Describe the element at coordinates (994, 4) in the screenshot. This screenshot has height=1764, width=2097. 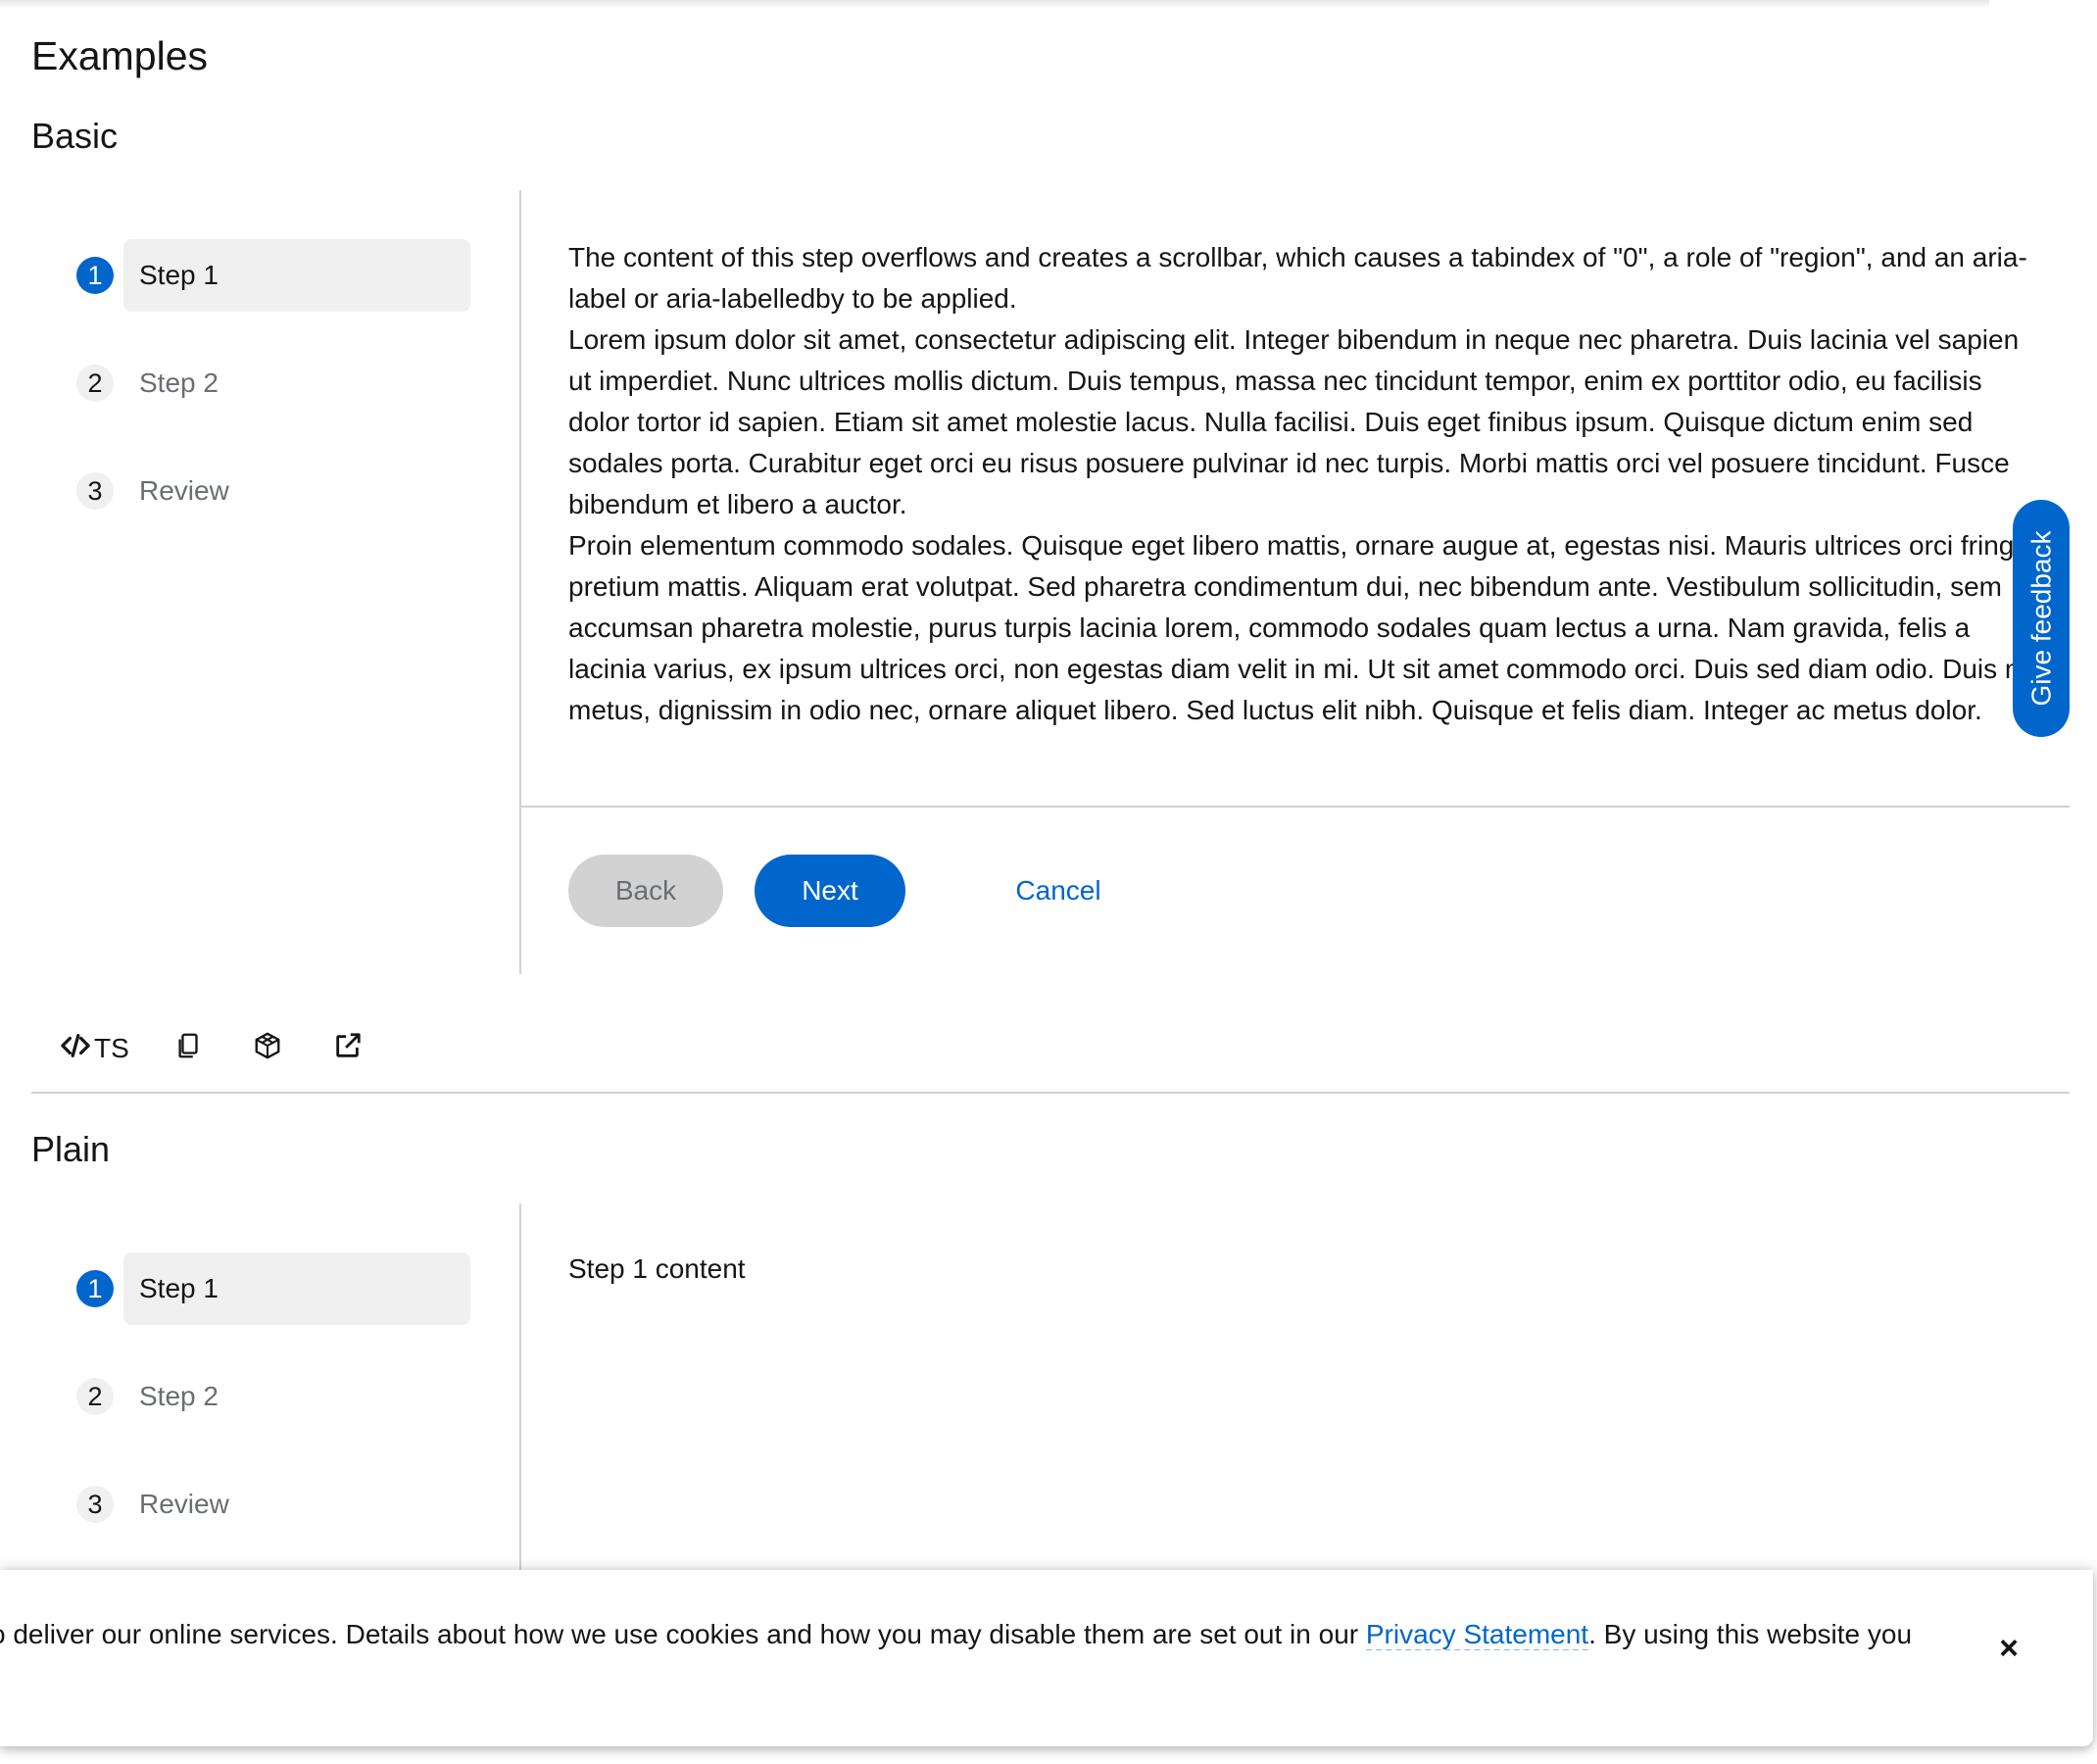
I see `top-shadow` at that location.